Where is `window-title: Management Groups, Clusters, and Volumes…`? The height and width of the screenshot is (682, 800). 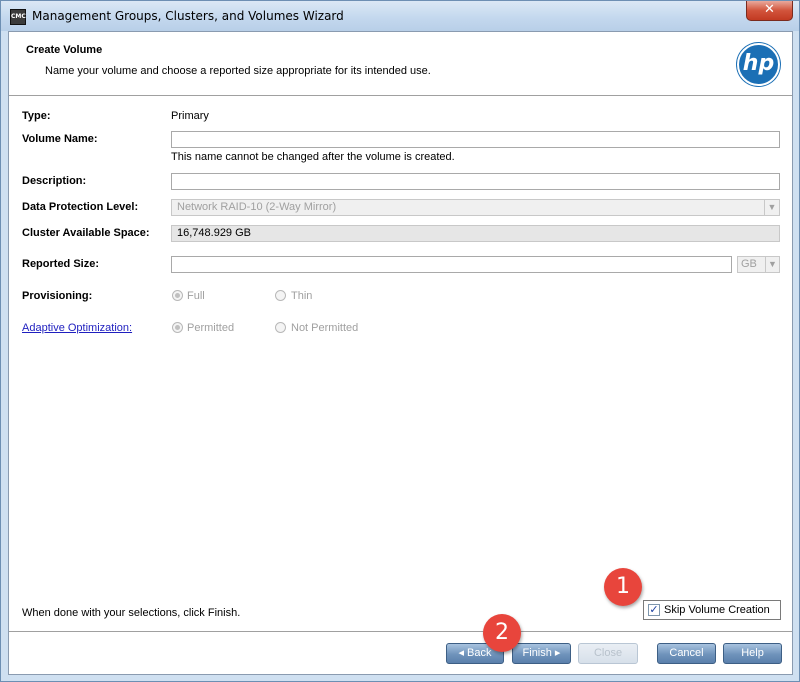
window-title: Management Groups, Clusters, and Volumes… is located at coordinates (188, 16).